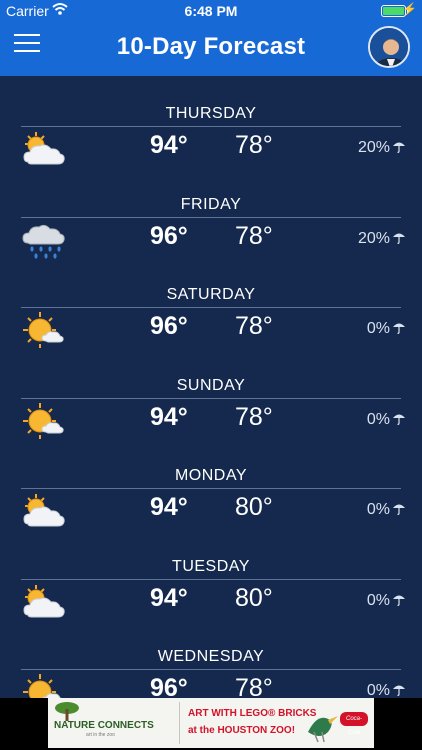  I want to click on day-name: TUESDAY, so click(211, 566).